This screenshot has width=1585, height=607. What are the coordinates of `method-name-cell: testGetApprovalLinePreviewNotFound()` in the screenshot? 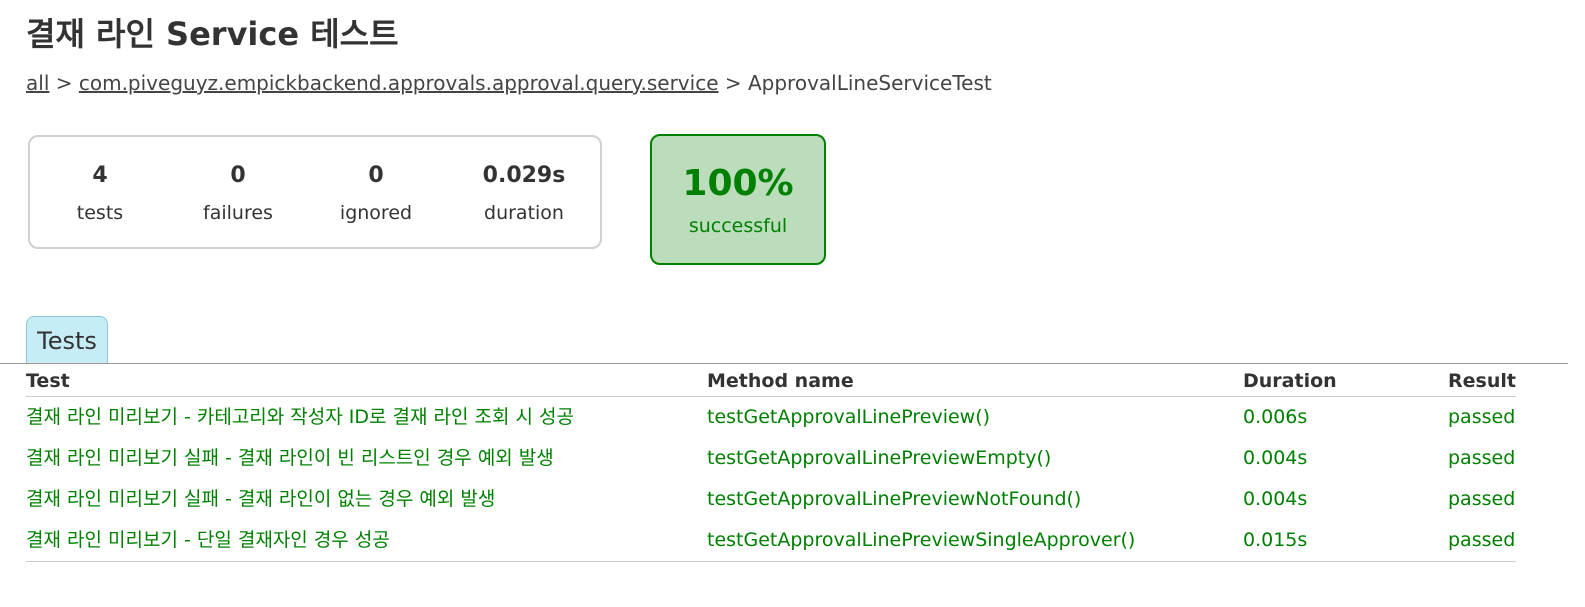 It's located at (894, 499).